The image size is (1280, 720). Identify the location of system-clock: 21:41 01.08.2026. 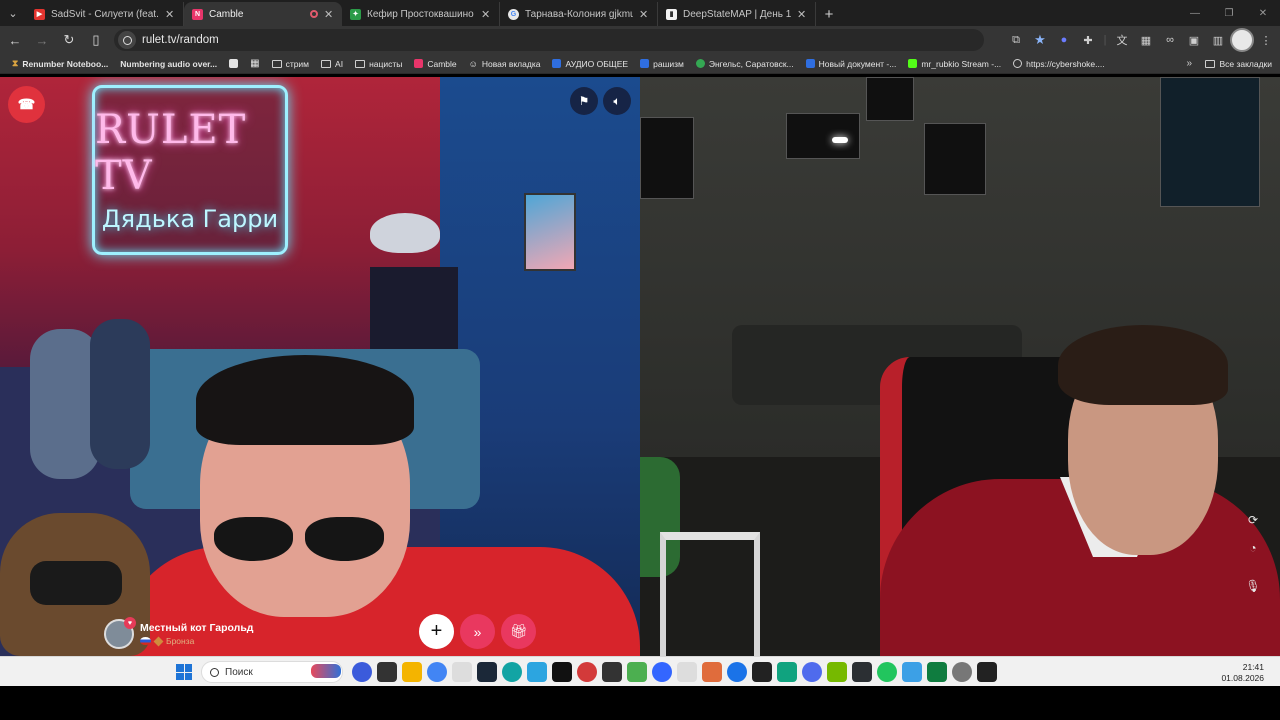
(1242, 673).